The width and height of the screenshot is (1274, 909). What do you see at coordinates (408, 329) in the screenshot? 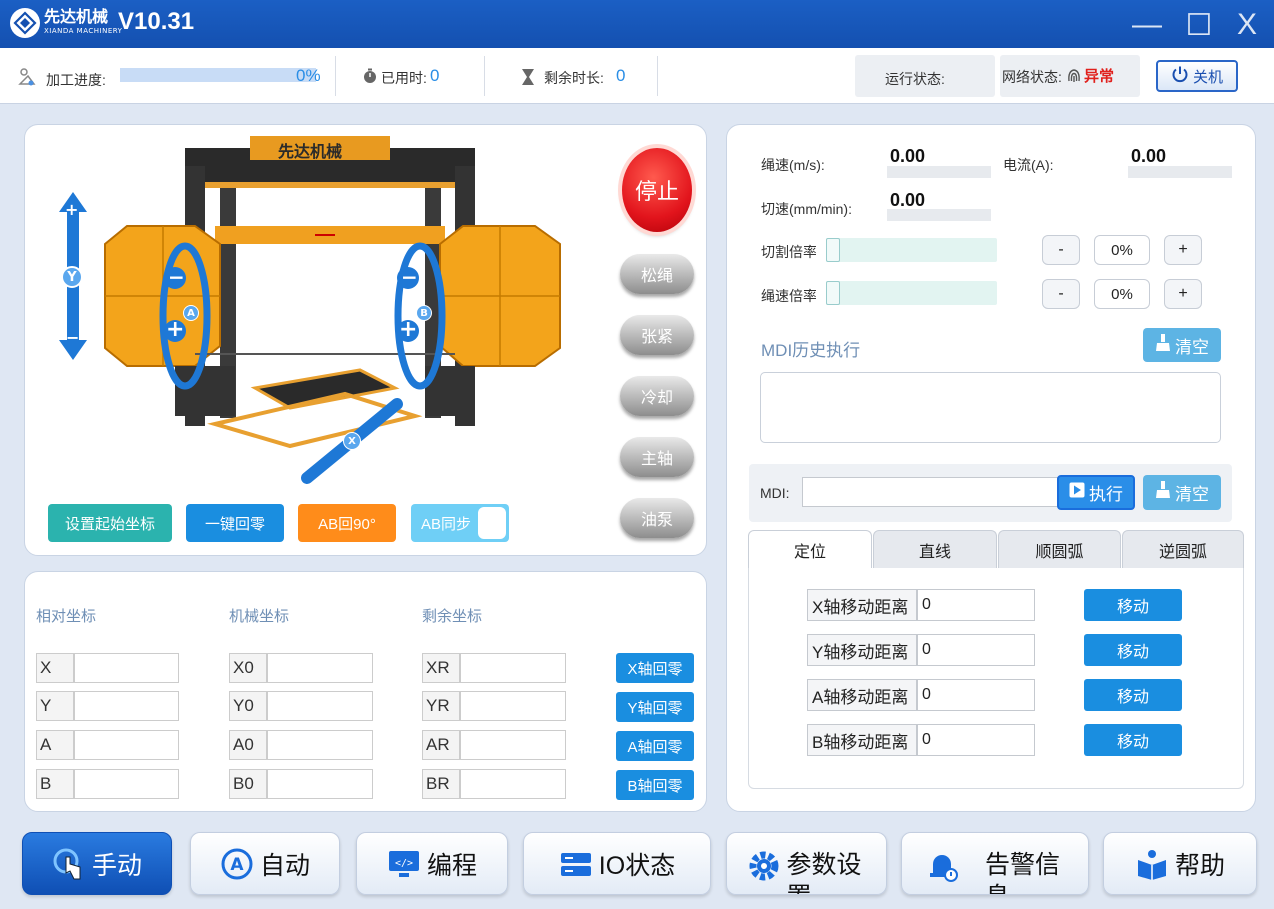
I see `b-plus-button: +` at bounding box center [408, 329].